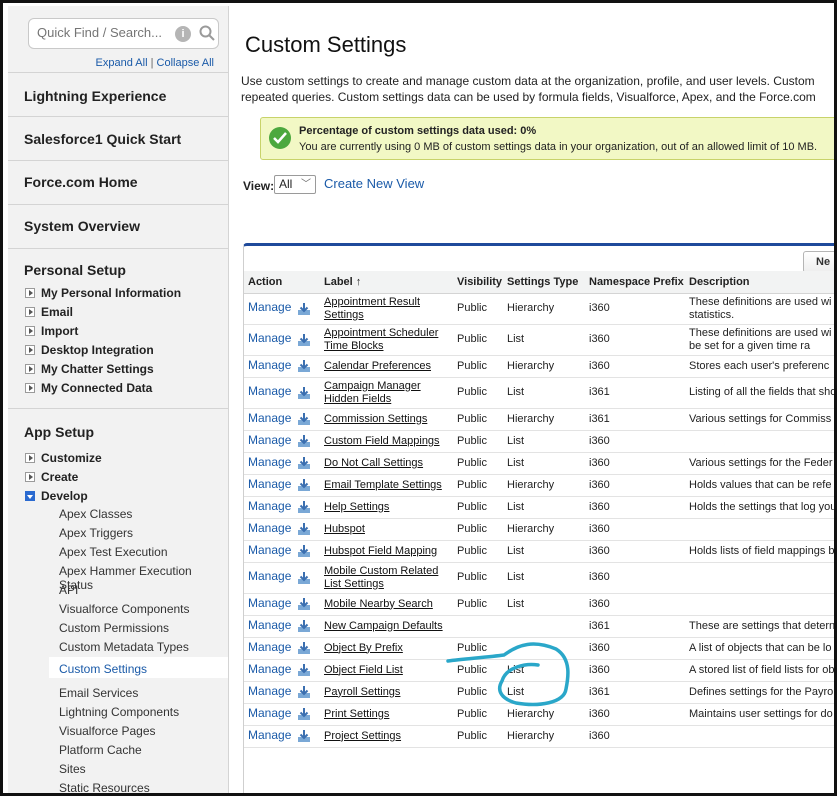 This screenshot has height=796, width=837. What do you see at coordinates (68, 590) in the screenshot?
I see `nav-api: API` at bounding box center [68, 590].